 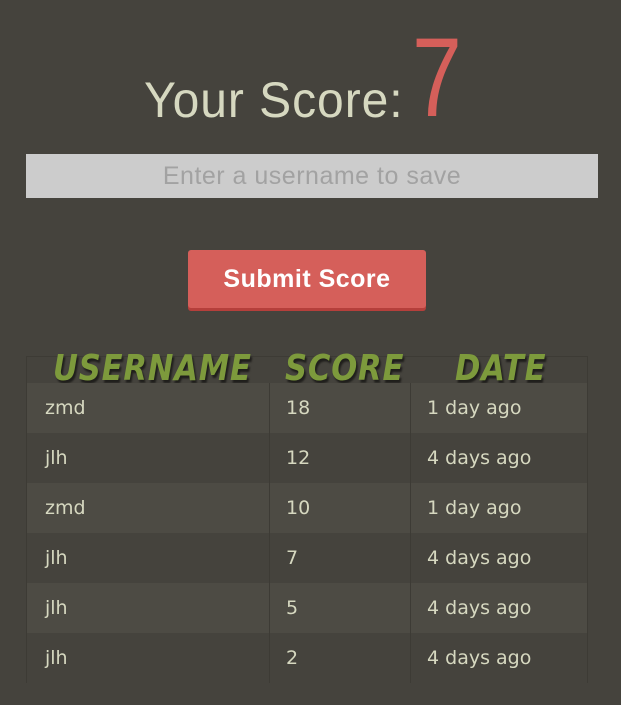 What do you see at coordinates (307, 279) in the screenshot?
I see `submit-score-button: Submit Score` at bounding box center [307, 279].